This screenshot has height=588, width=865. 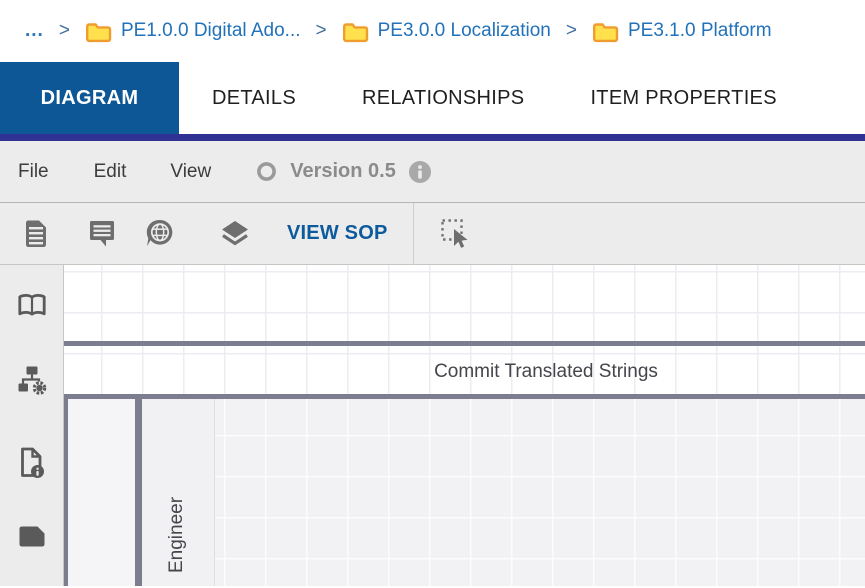 What do you see at coordinates (176, 520) in the screenshot?
I see `lane-label: Engineer` at bounding box center [176, 520].